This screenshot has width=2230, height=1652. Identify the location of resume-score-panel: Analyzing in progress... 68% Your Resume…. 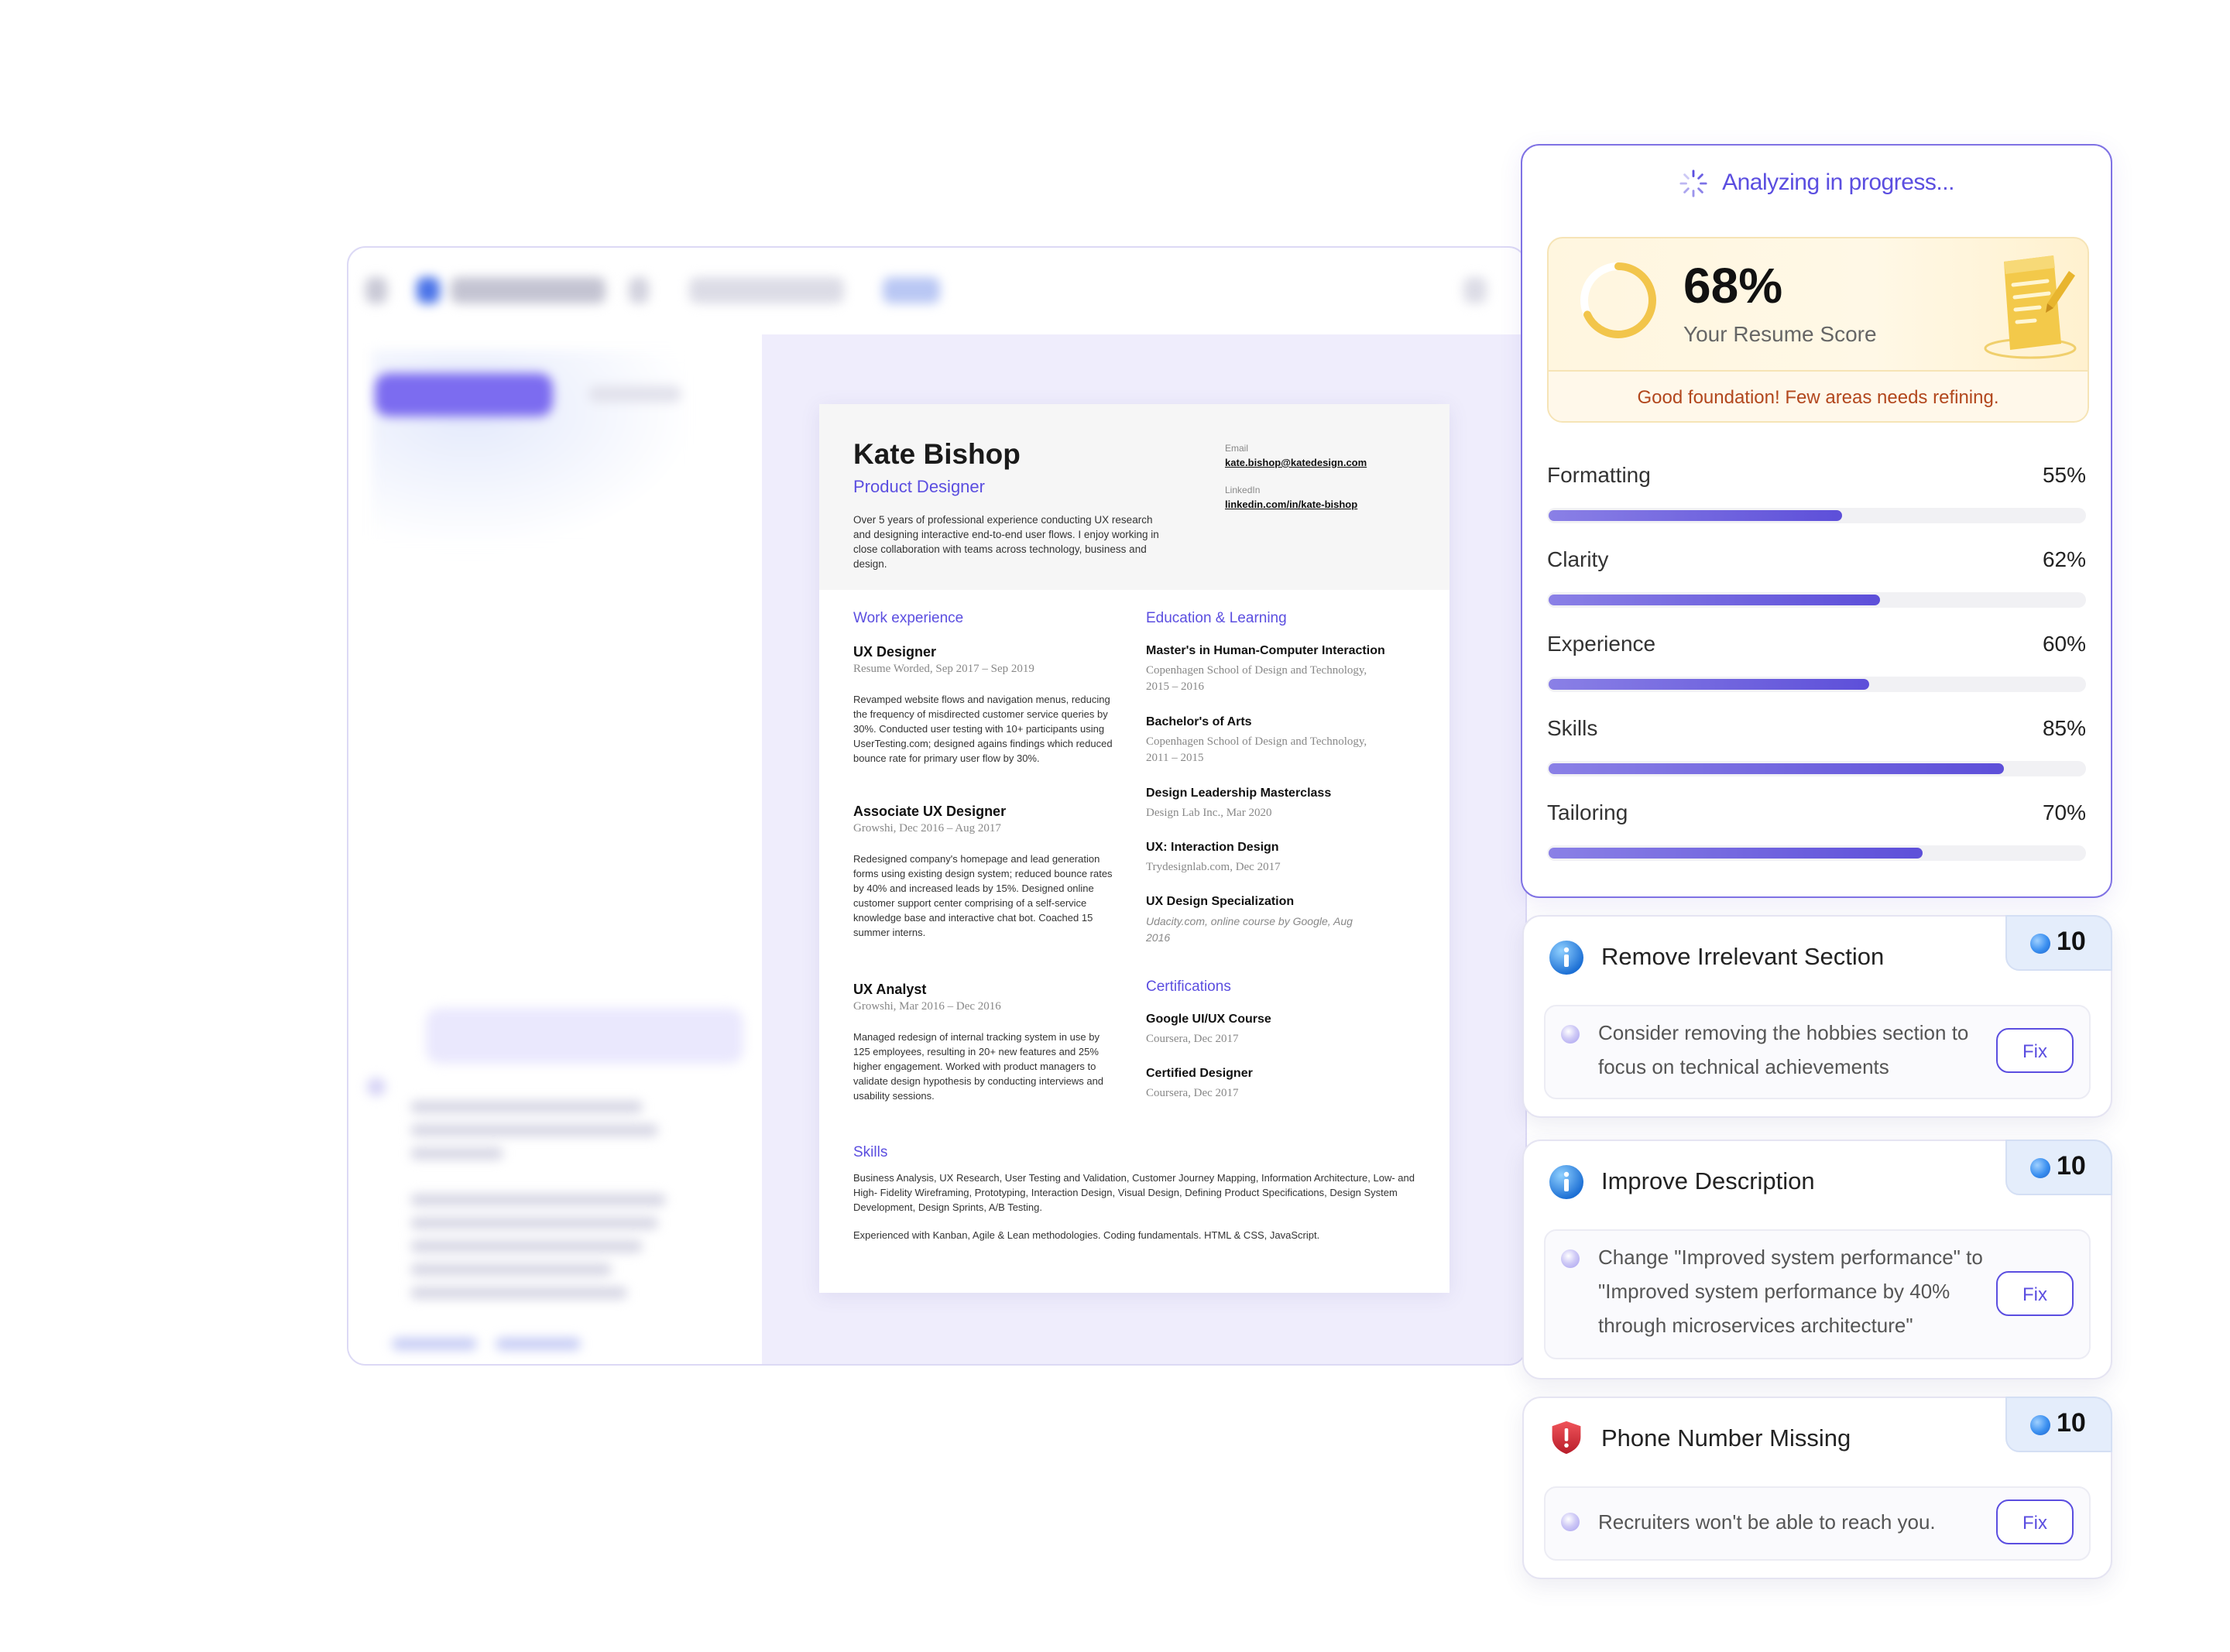
(1816, 521).